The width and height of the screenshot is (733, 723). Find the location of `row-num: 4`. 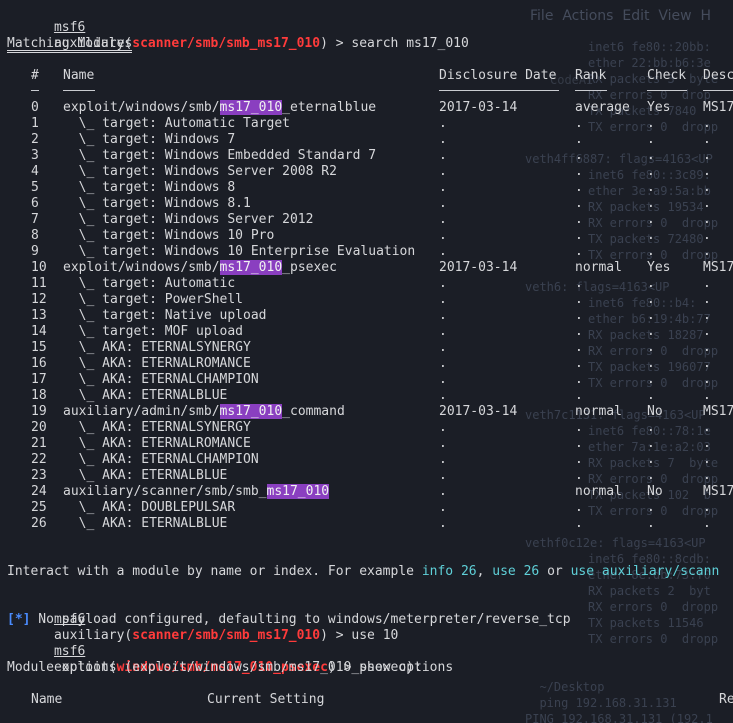

row-num: 4 is located at coordinates (35, 171).